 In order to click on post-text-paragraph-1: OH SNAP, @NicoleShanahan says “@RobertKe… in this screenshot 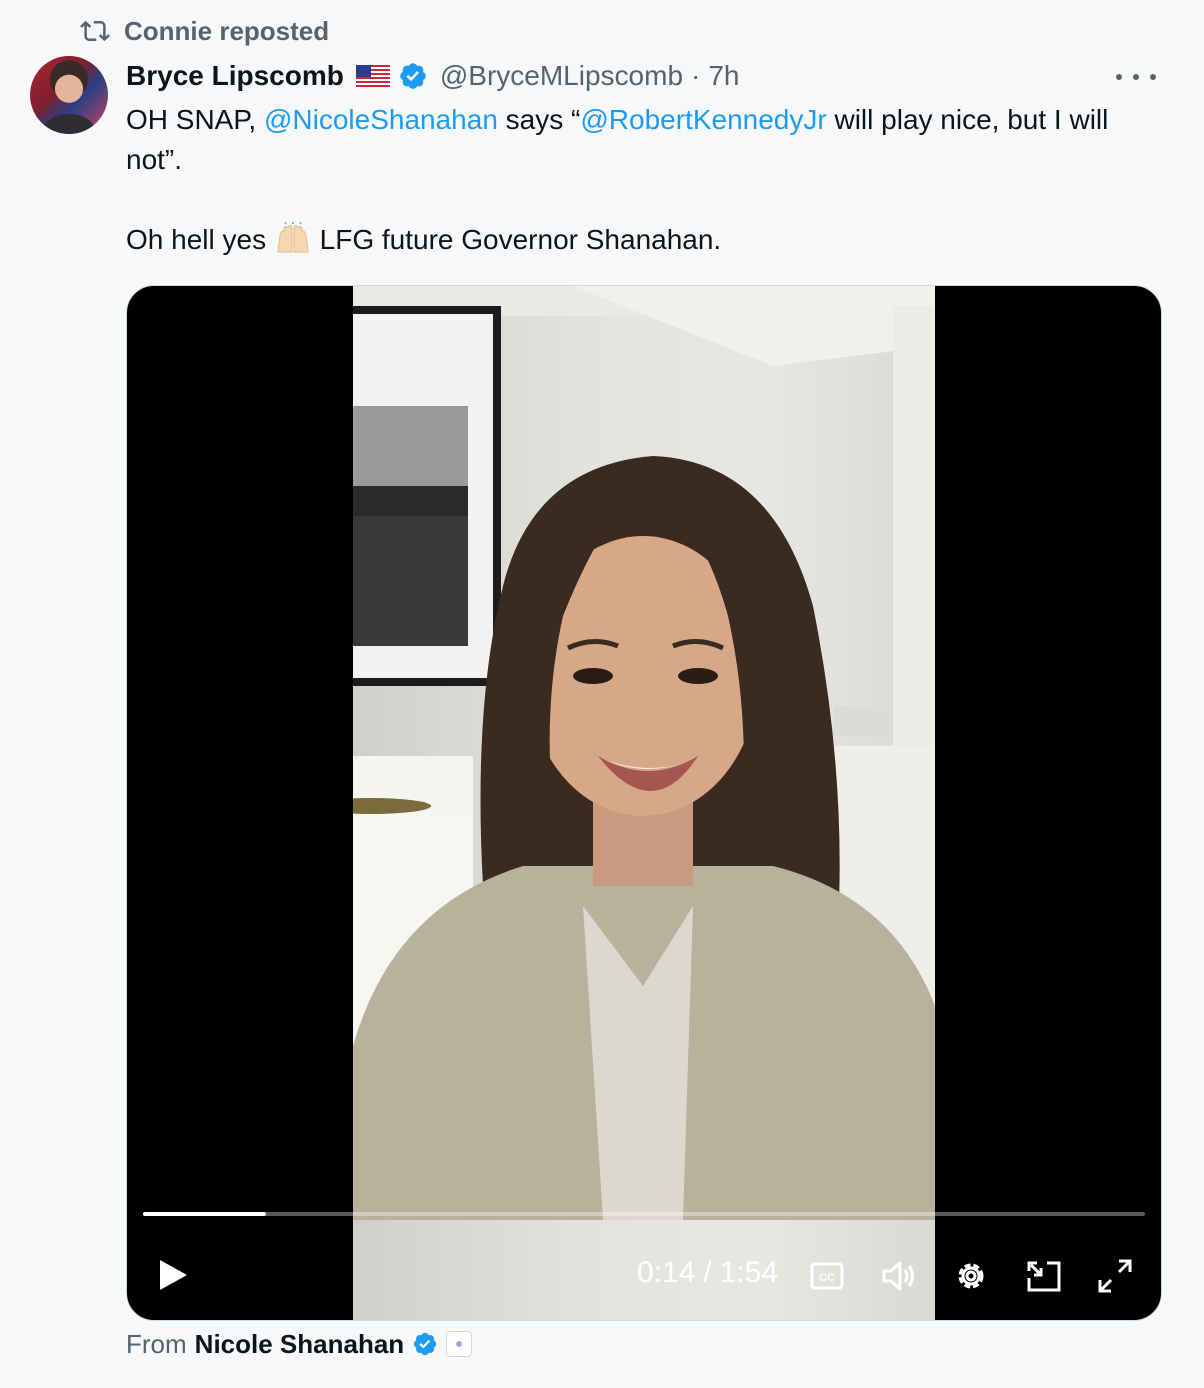, I will do `click(646, 140)`.